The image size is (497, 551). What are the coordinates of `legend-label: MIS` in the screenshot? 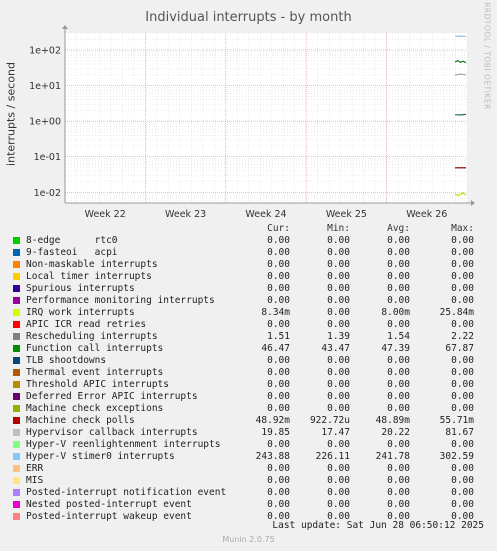 It's located at (35, 480).